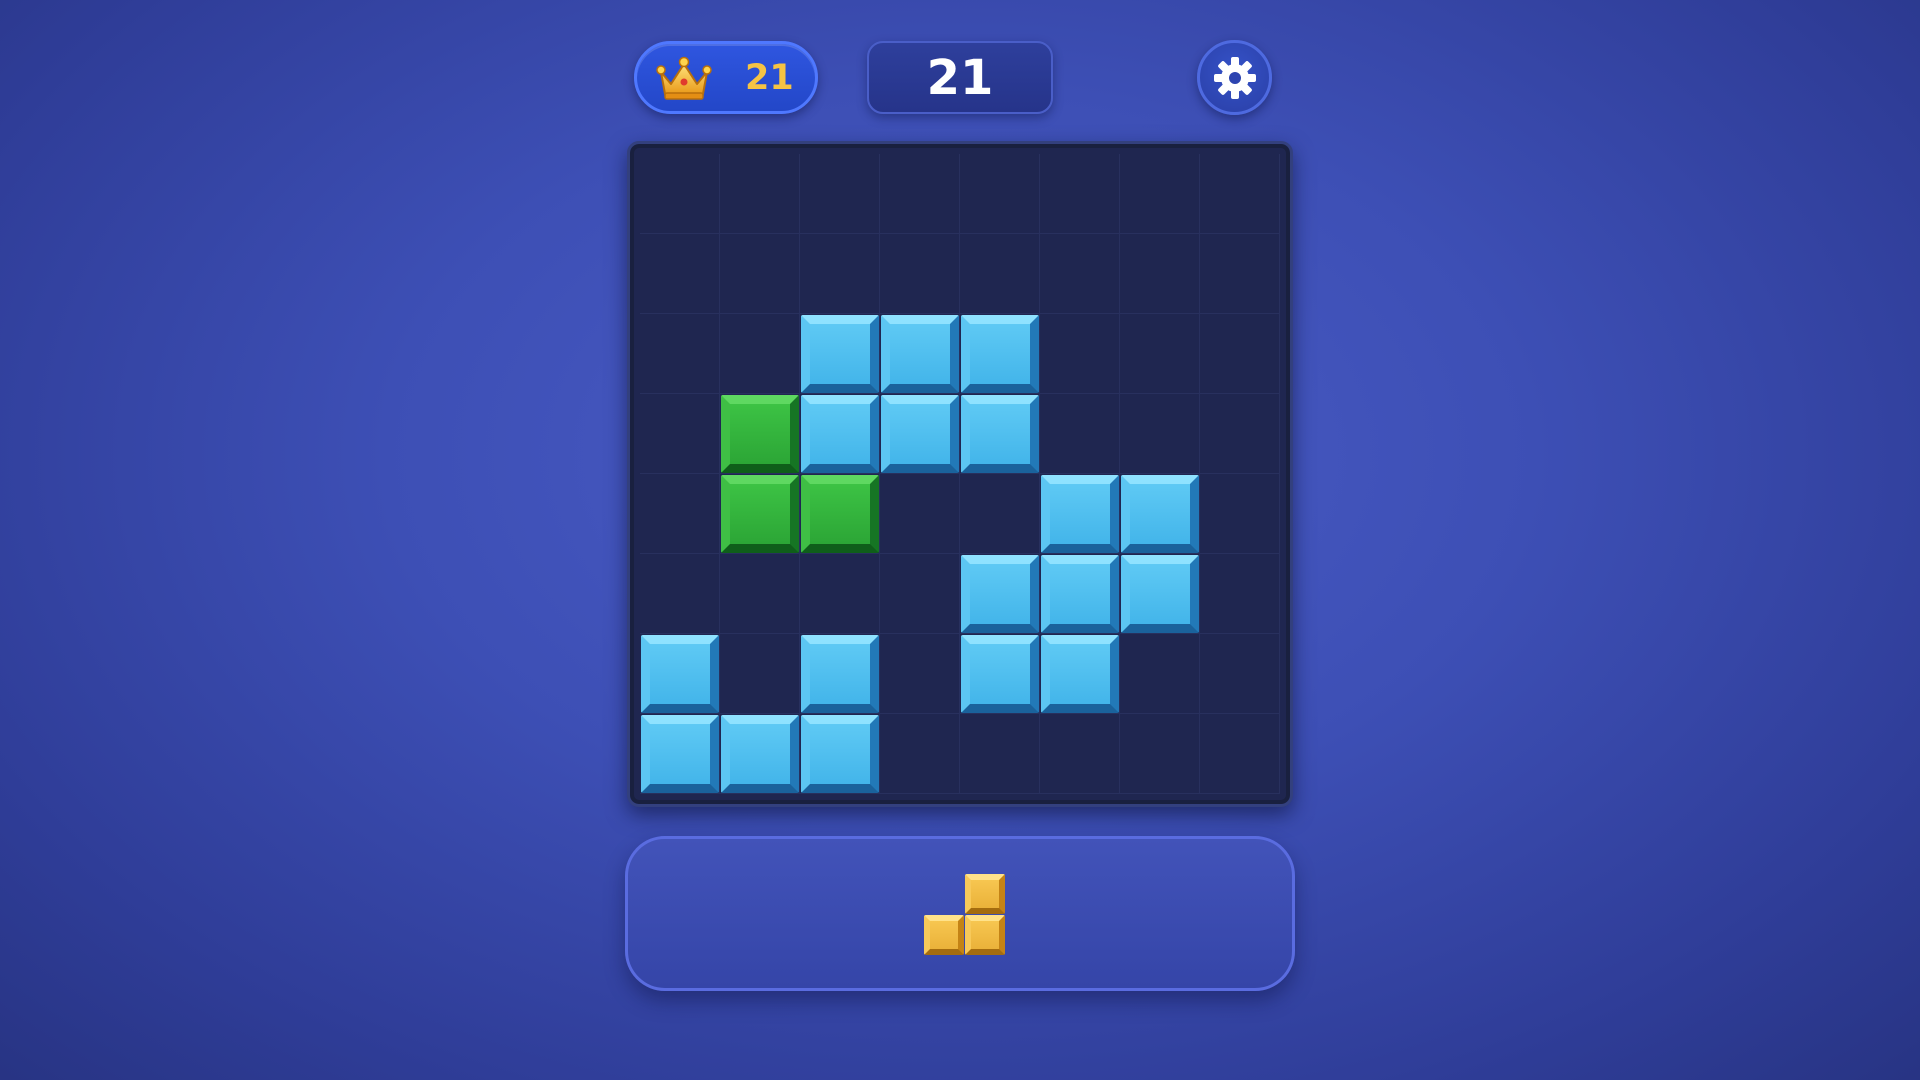 This screenshot has width=1920, height=1080. Describe the element at coordinates (769, 77) in the screenshot. I see `best-score-value: 21` at that location.